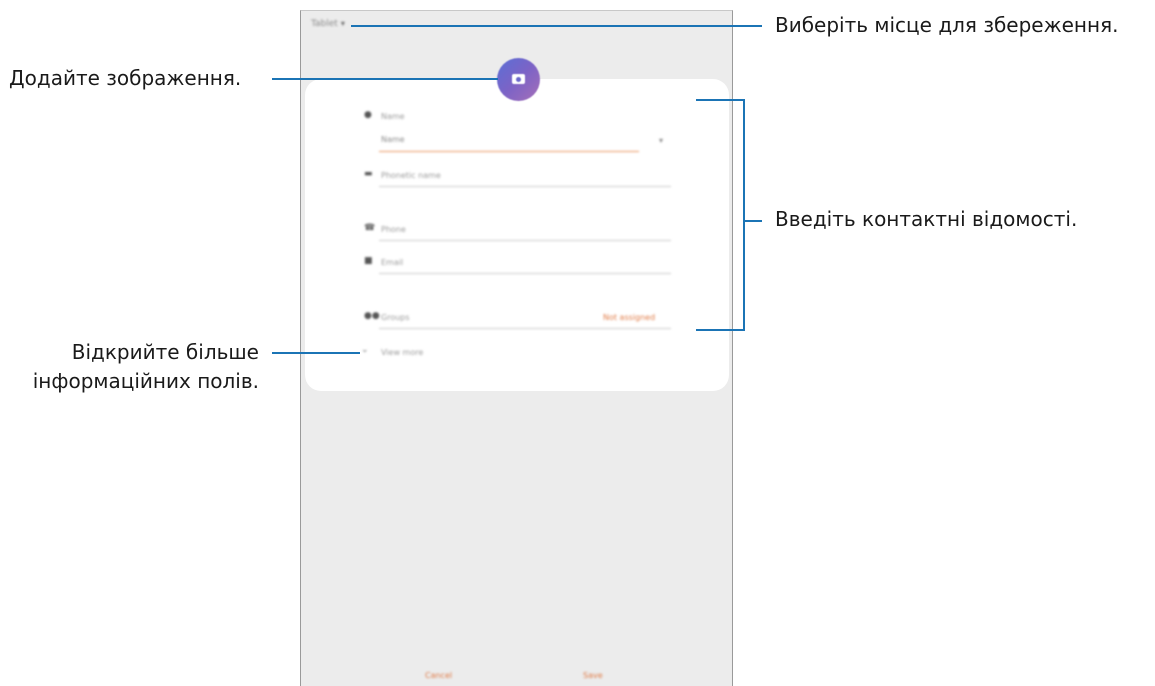 This screenshot has width=1155, height=686. Describe the element at coordinates (372, 316) in the screenshot. I see `groups-icon: ●●` at that location.